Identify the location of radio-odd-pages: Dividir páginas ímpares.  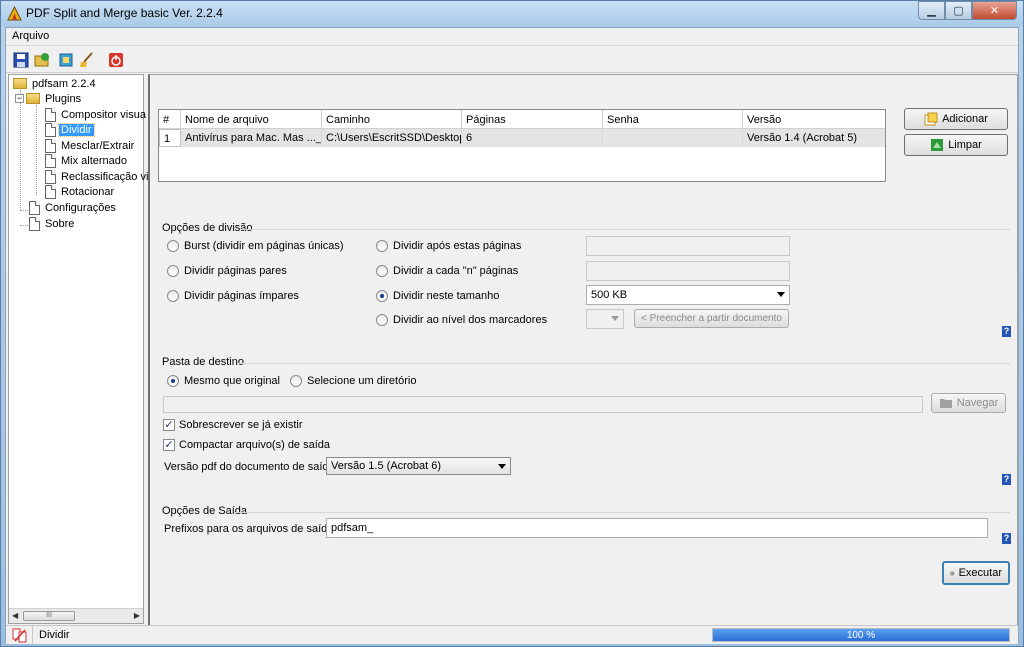
(233, 296).